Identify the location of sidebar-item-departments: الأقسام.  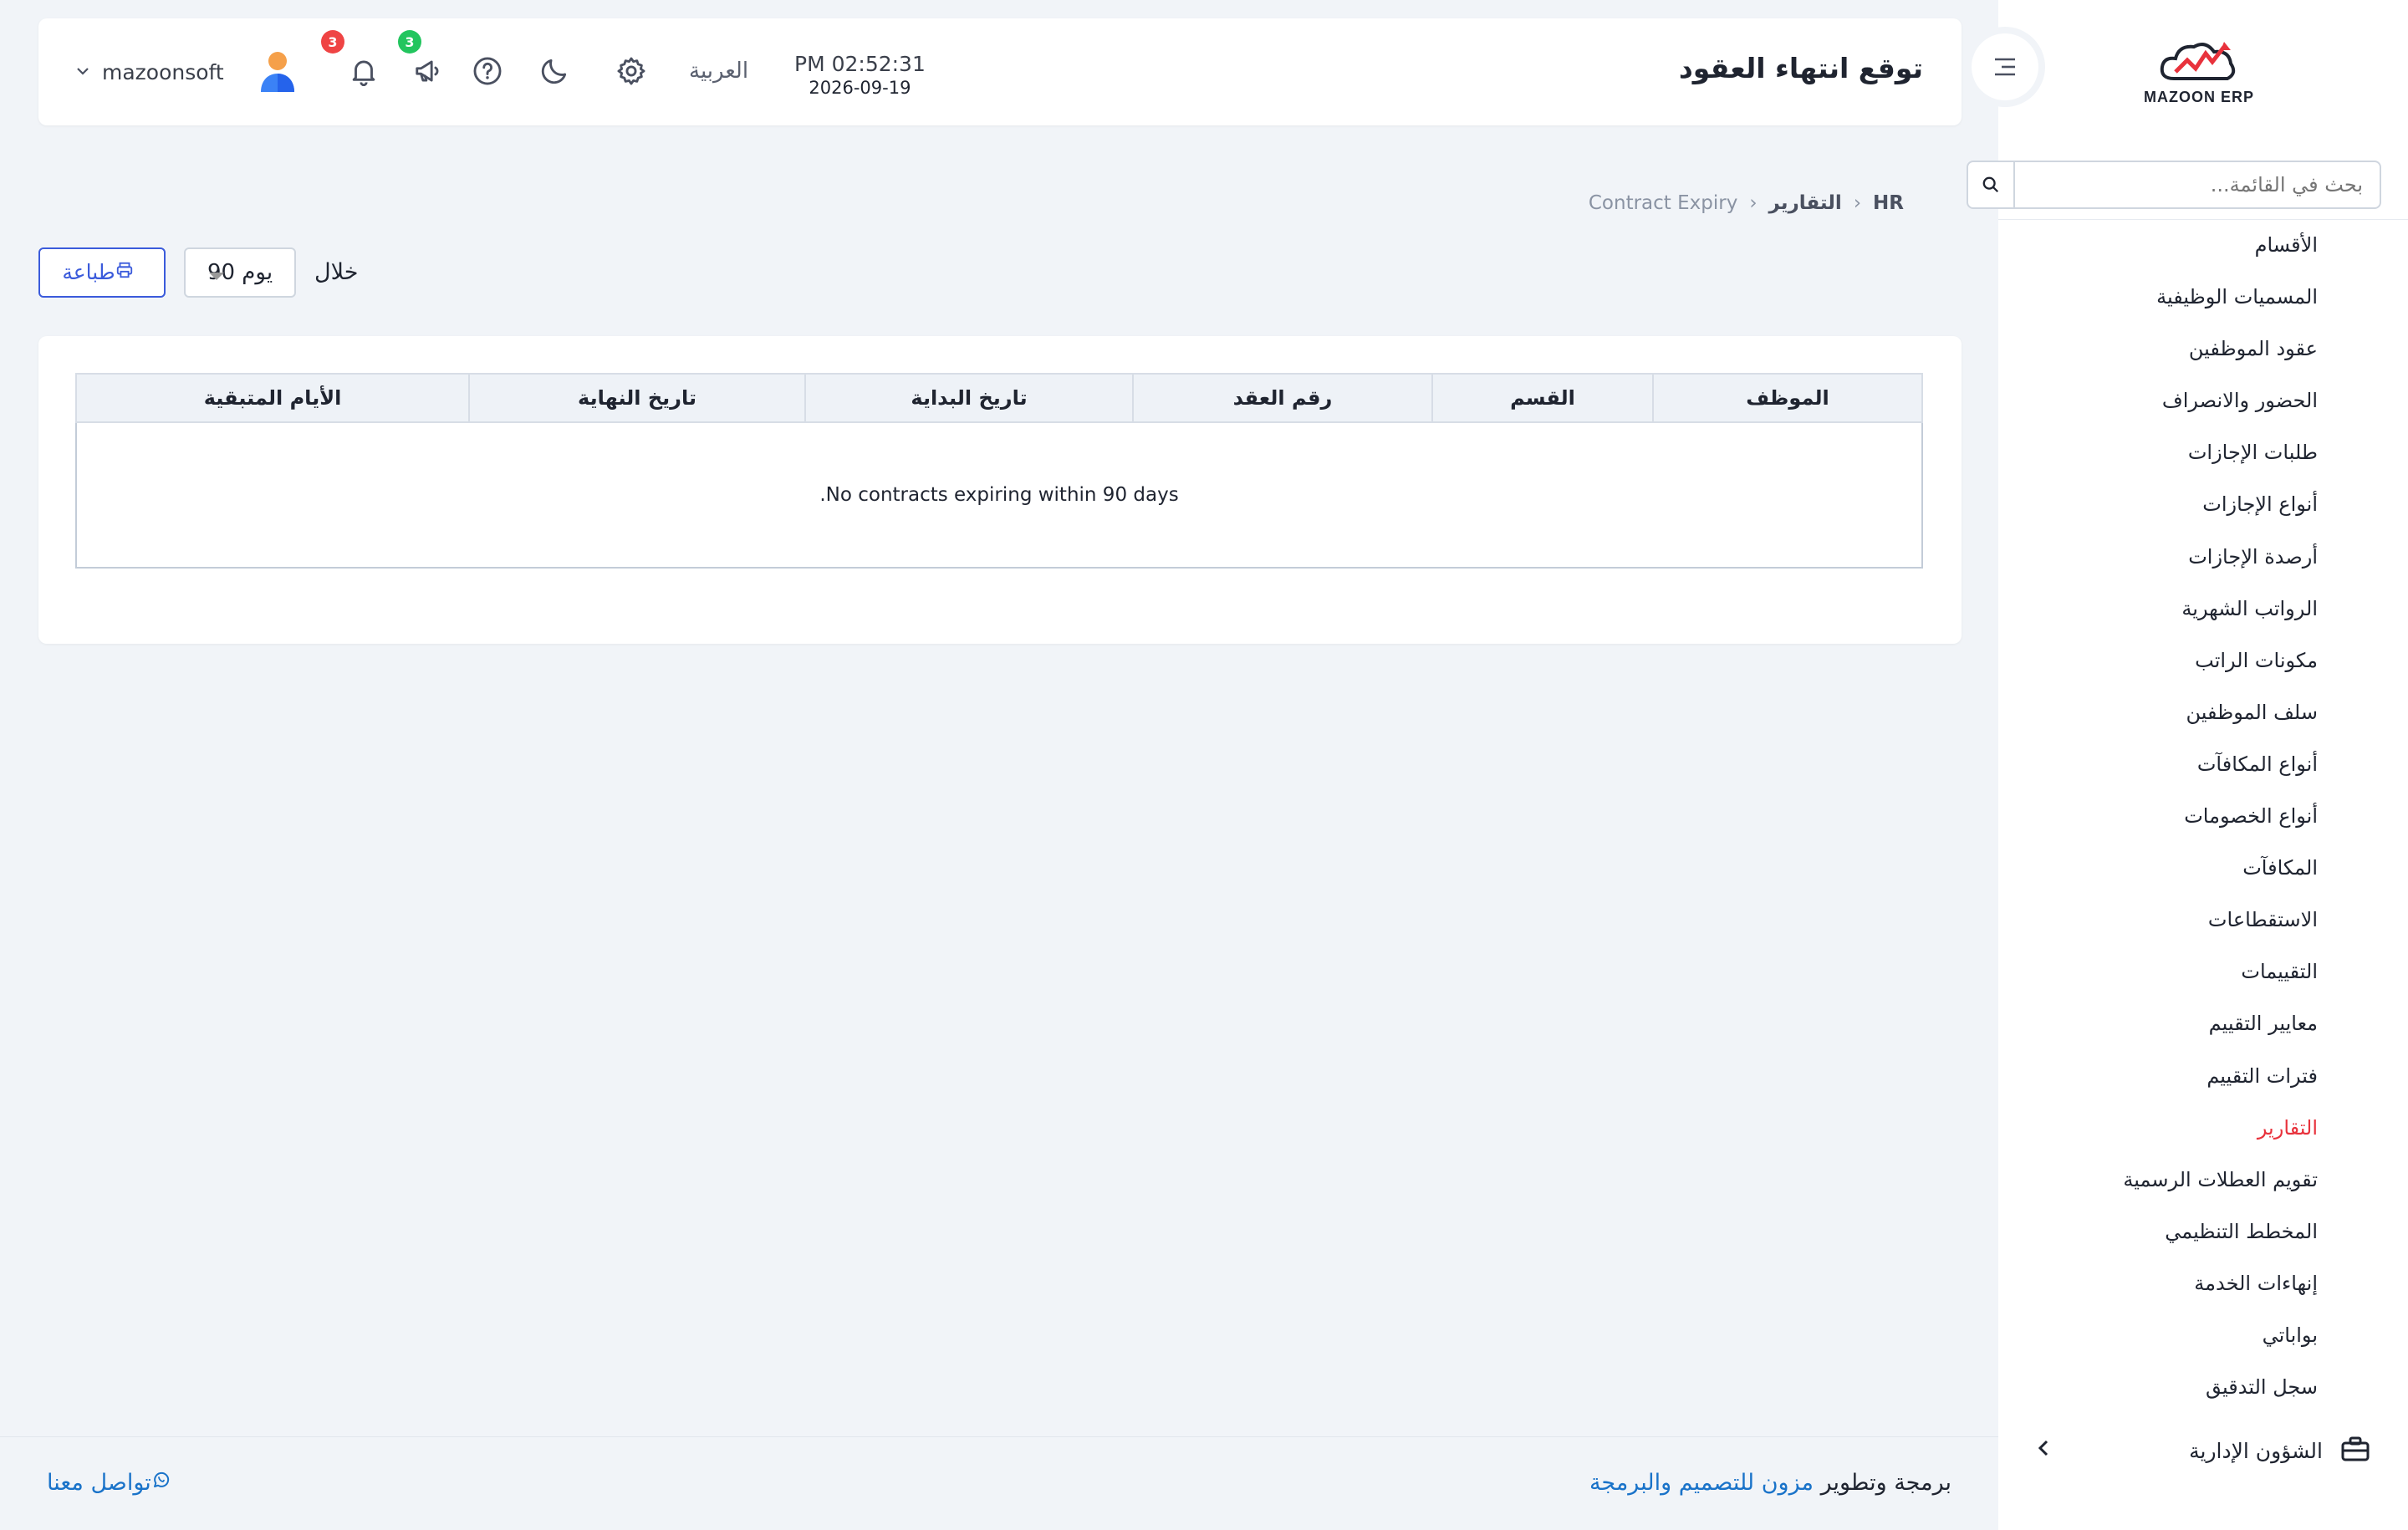
(2220, 253).